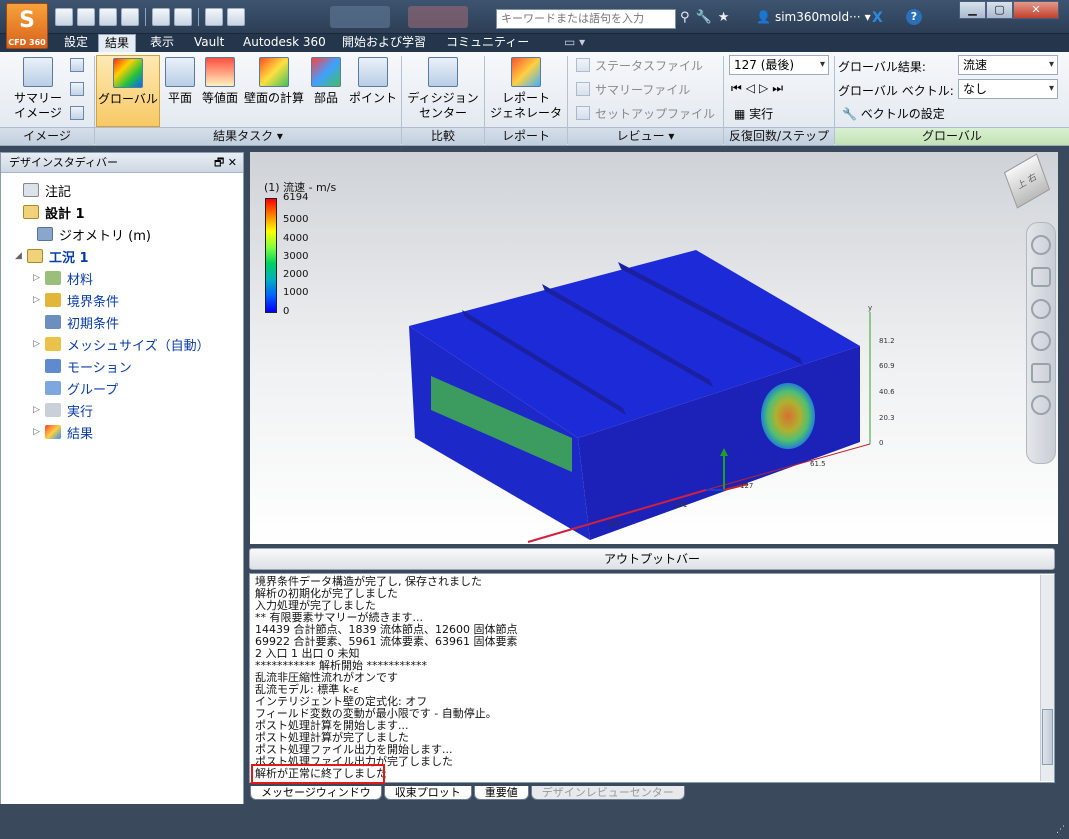  I want to click on tab-community: コミュニティー, so click(487, 43).